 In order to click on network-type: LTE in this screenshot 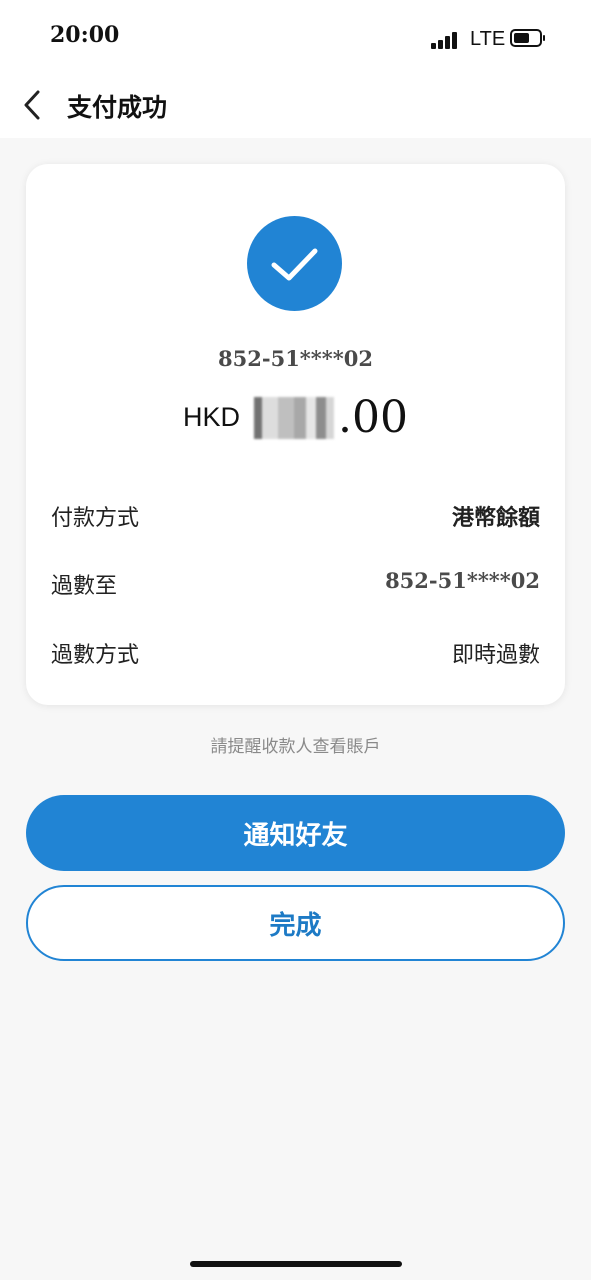, I will do `click(488, 39)`.